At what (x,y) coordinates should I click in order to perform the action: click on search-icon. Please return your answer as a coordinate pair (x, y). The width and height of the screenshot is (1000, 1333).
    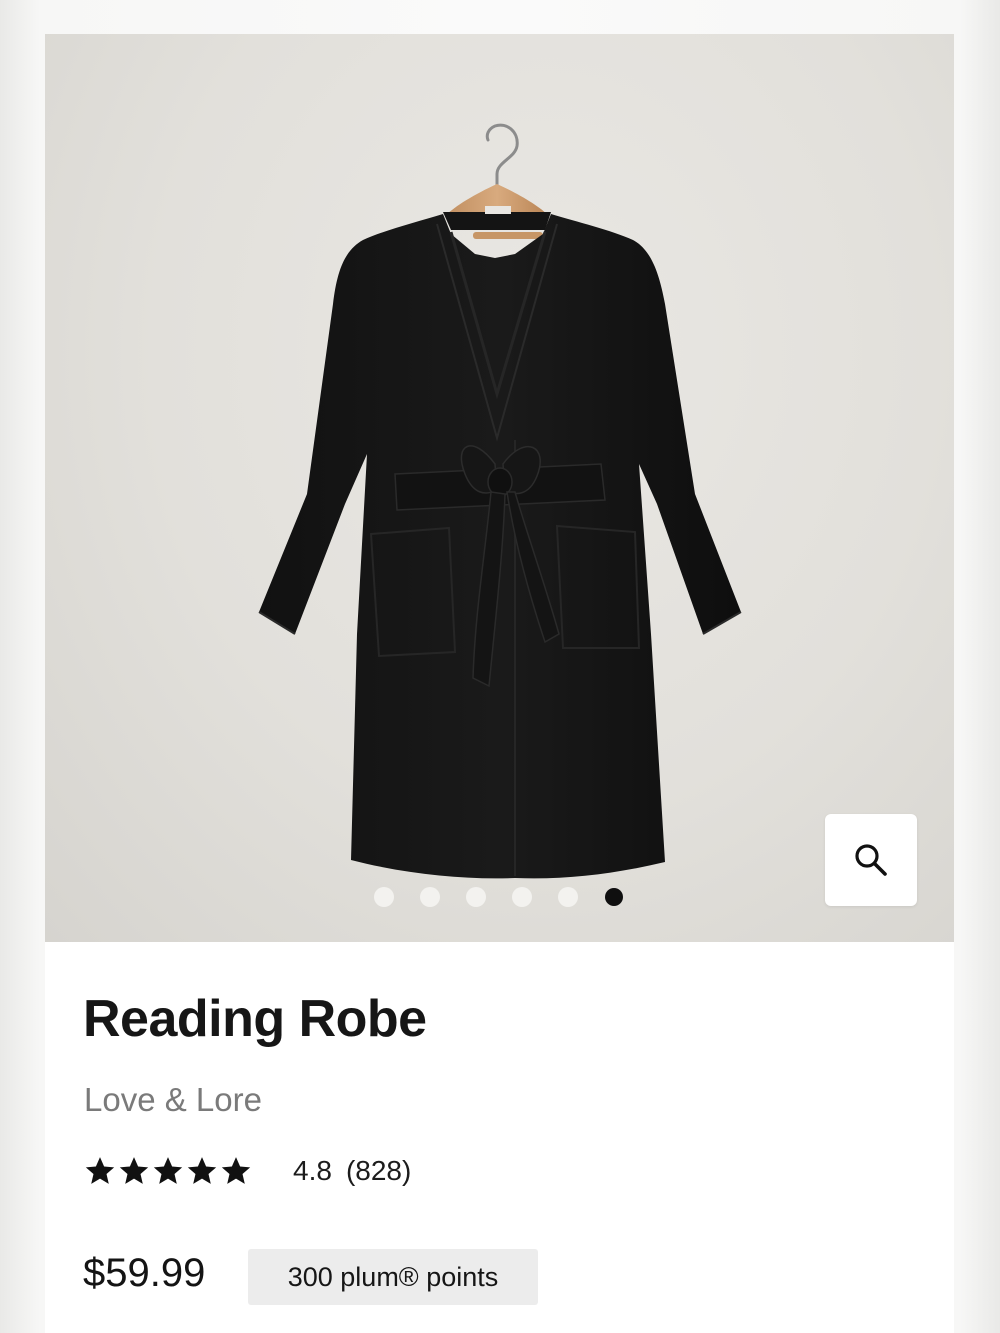
    Looking at the image, I should click on (871, 860).